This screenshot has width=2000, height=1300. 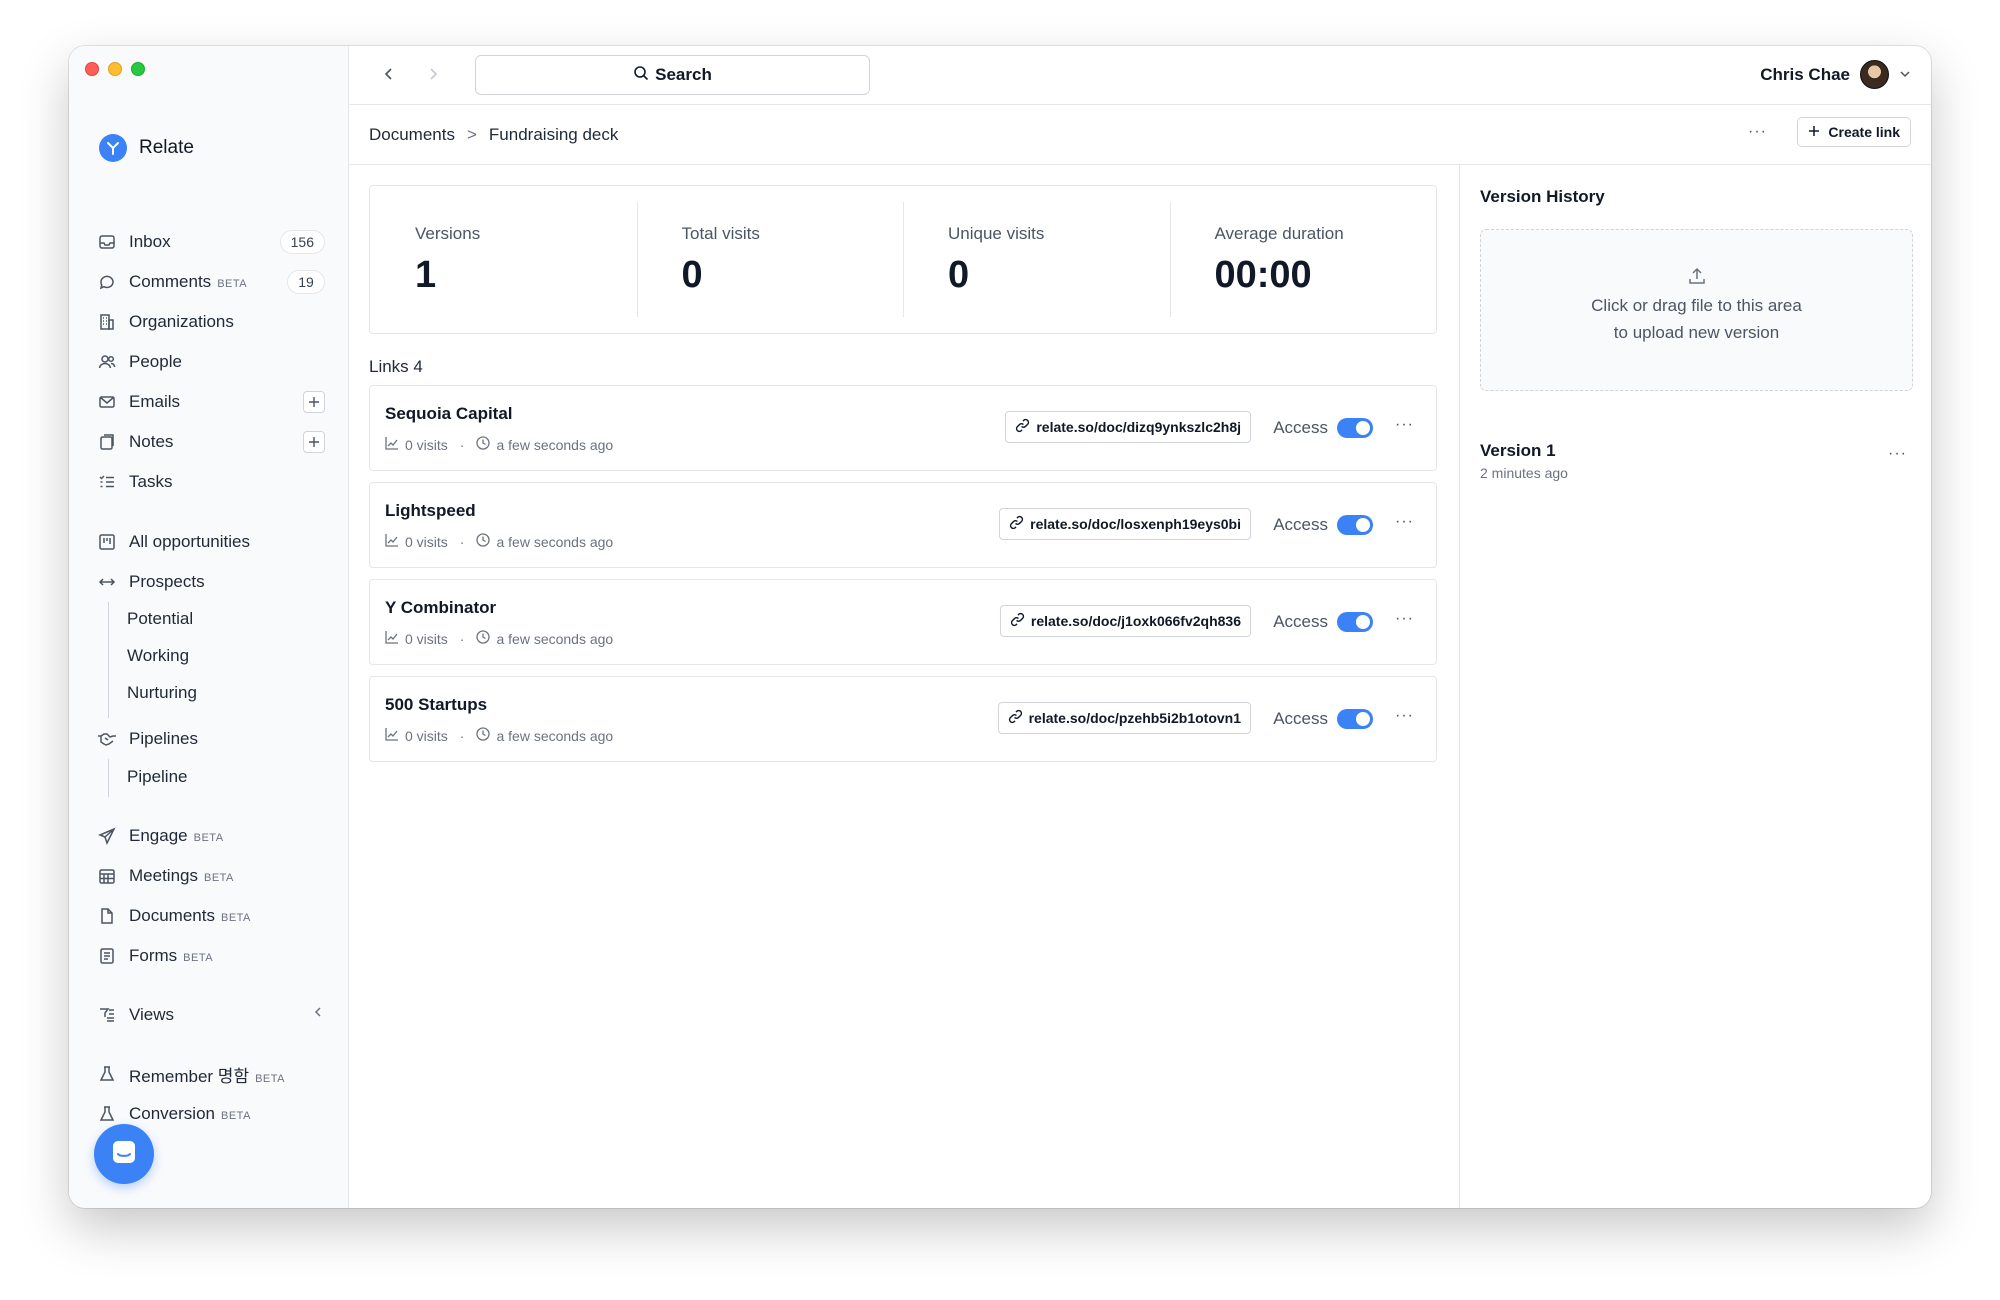 What do you see at coordinates (211, 582) in the screenshot?
I see `sidebar-item-prospects: Prospects` at bounding box center [211, 582].